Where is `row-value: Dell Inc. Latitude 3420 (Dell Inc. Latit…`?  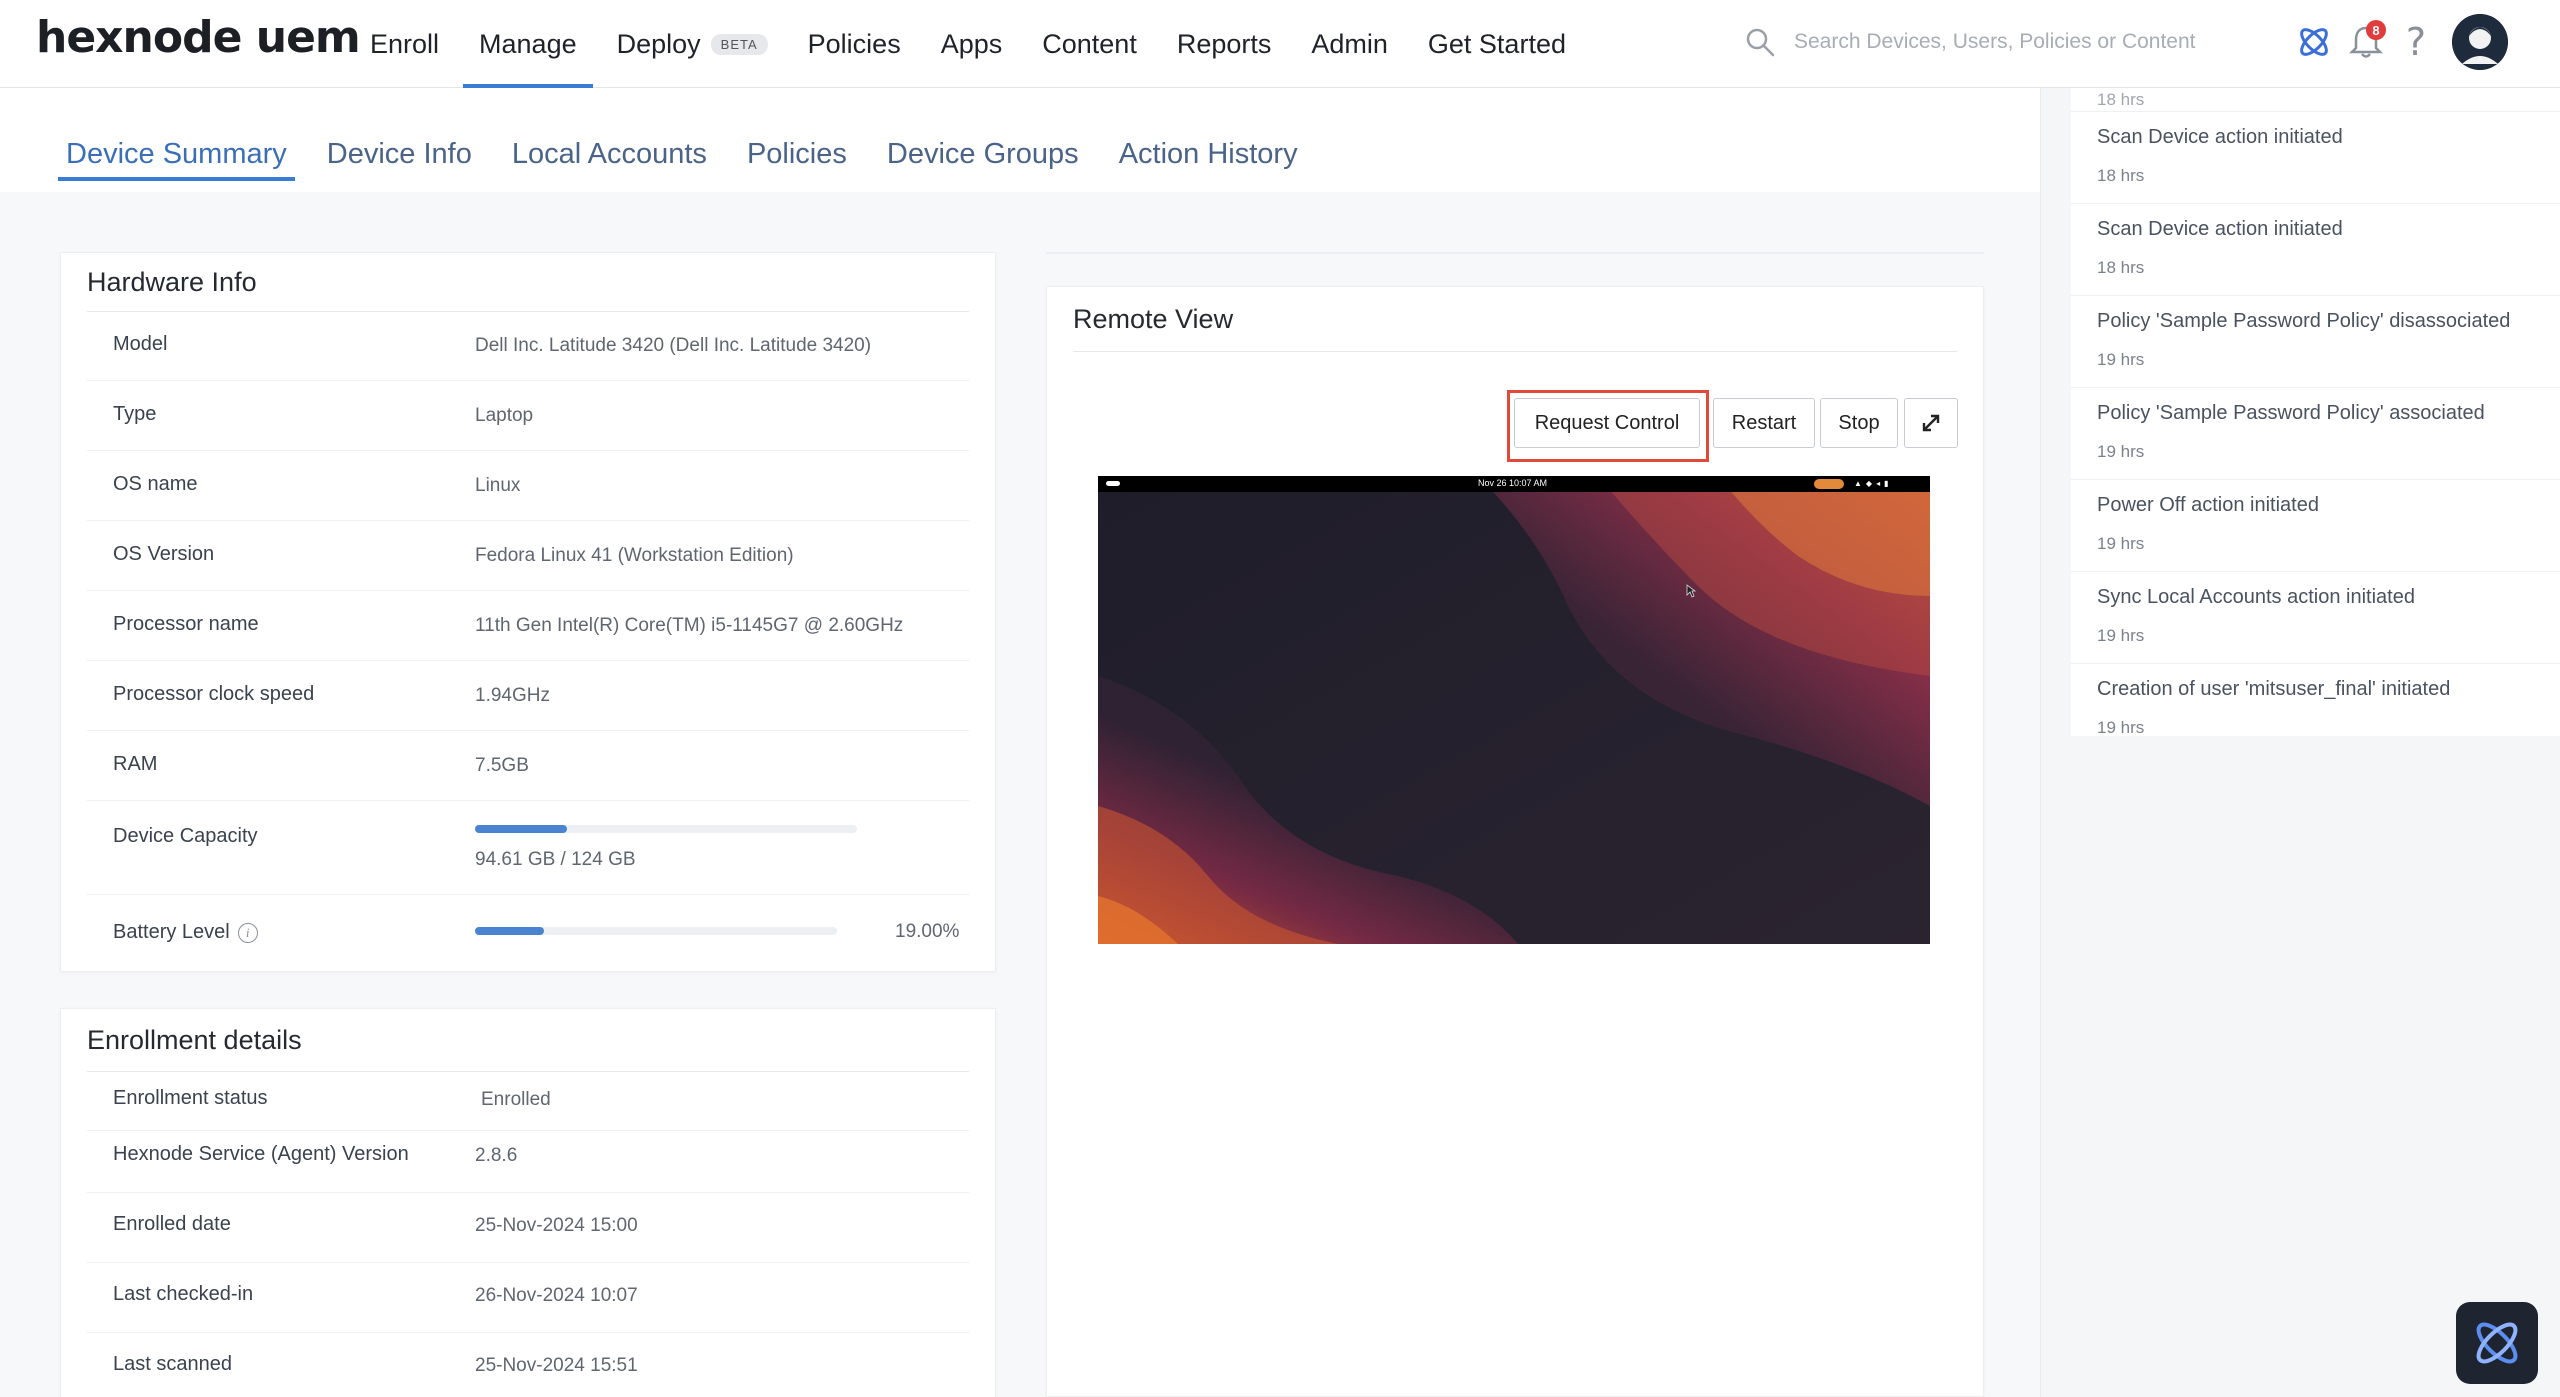
row-value: Dell Inc. Latitude 3420 (Dell Inc. Latit… is located at coordinates (673, 345).